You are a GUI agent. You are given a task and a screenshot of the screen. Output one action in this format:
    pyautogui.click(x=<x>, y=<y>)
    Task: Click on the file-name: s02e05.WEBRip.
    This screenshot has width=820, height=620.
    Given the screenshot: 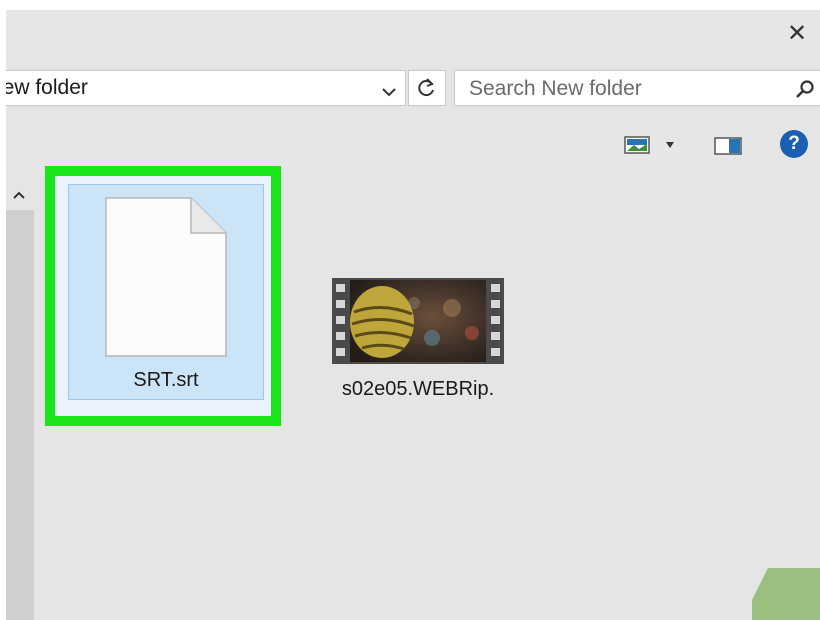 What is the action you would take?
    pyautogui.click(x=418, y=389)
    